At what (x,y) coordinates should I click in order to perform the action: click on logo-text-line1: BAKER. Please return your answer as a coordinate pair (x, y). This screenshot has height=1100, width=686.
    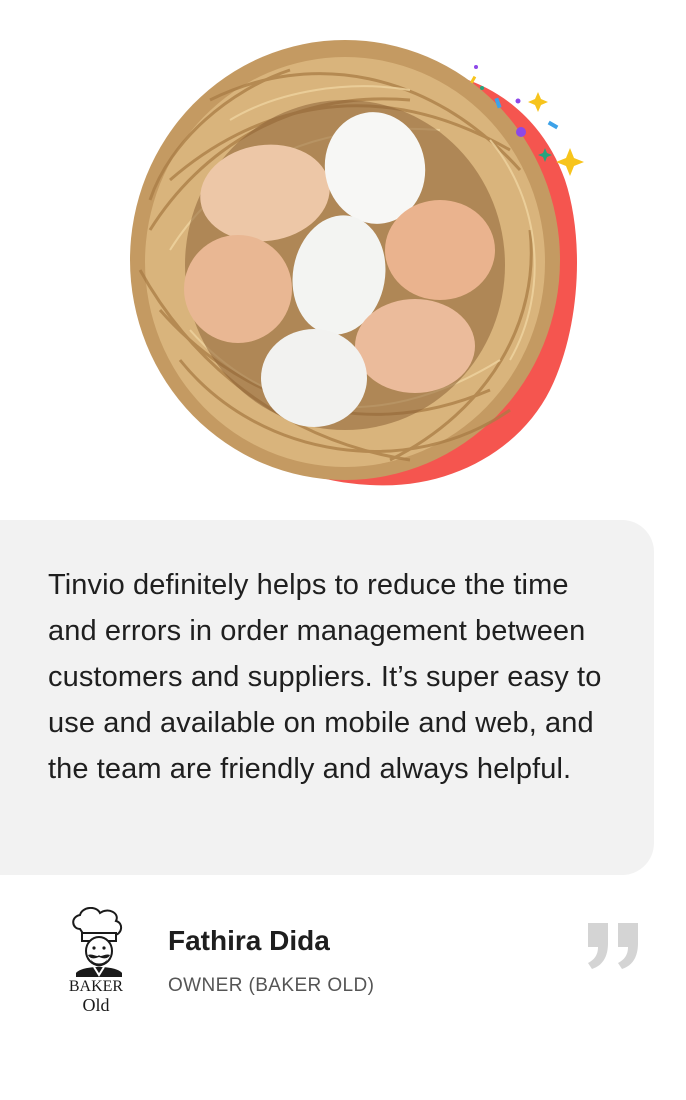
    Looking at the image, I should click on (96, 986).